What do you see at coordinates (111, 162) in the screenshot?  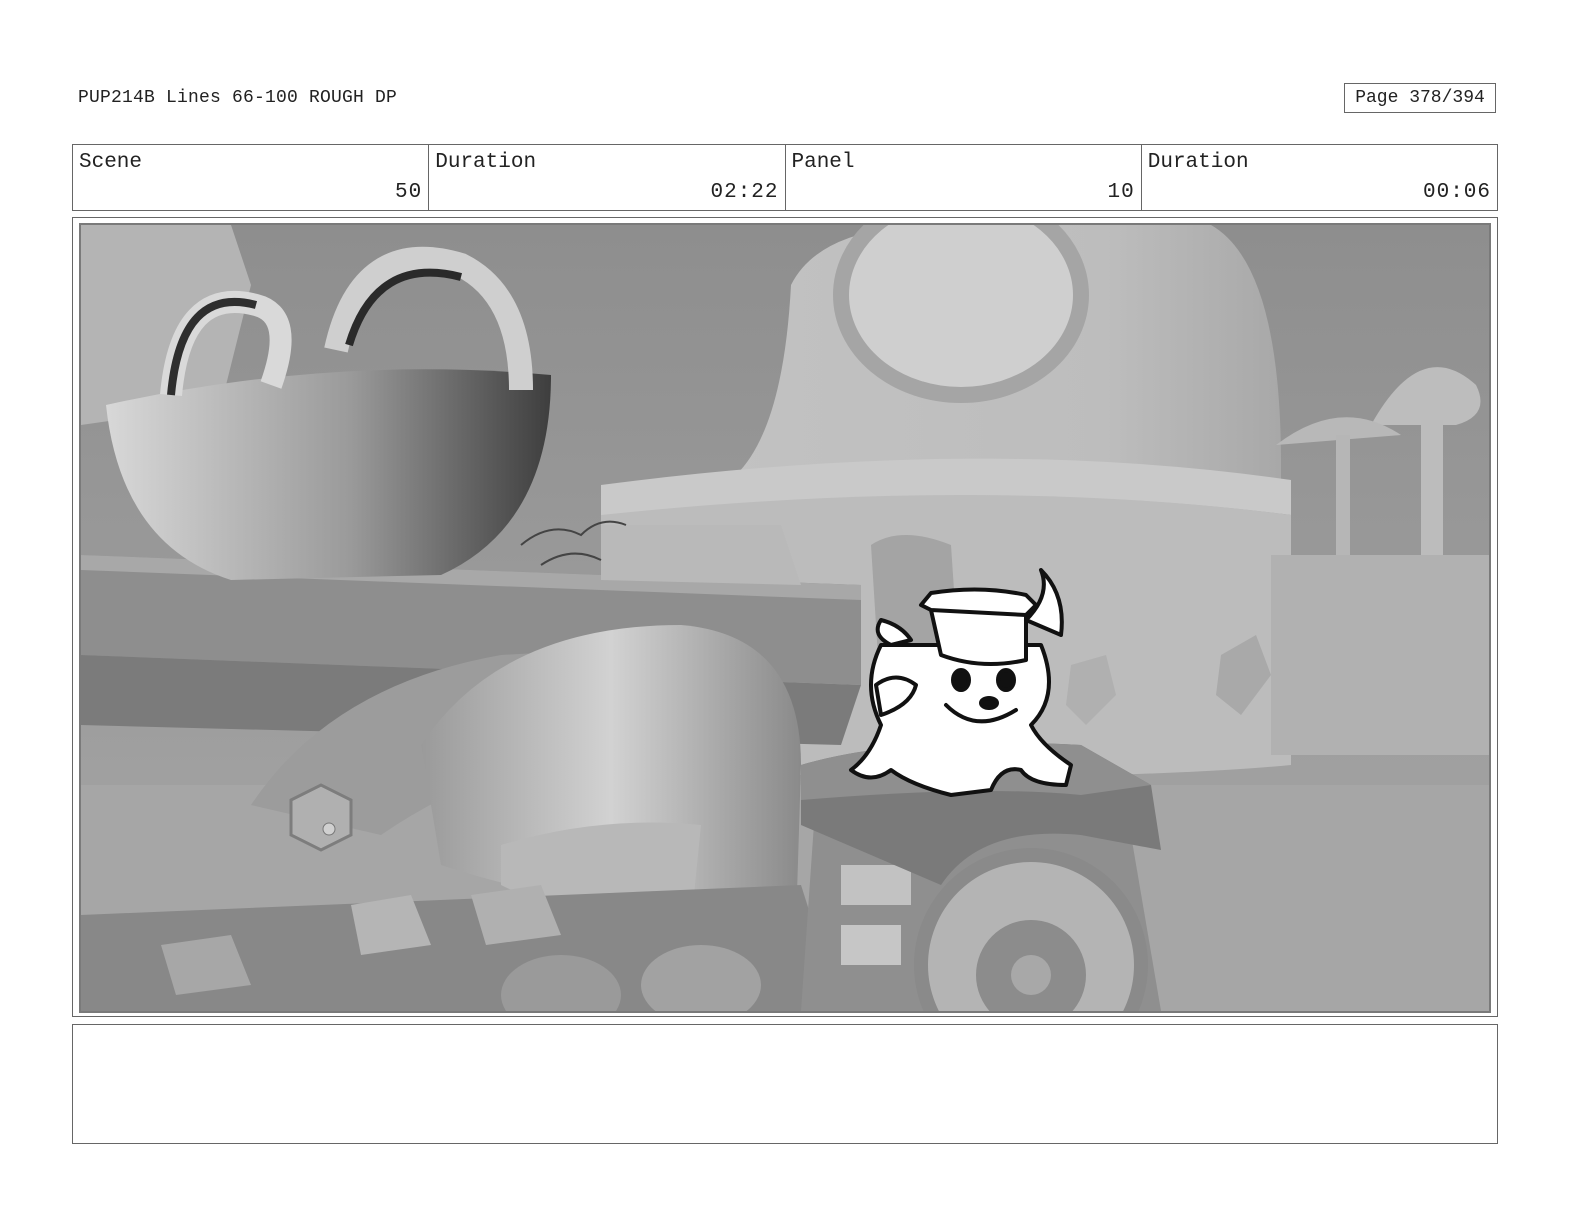 I see `scene-label: Scene` at bounding box center [111, 162].